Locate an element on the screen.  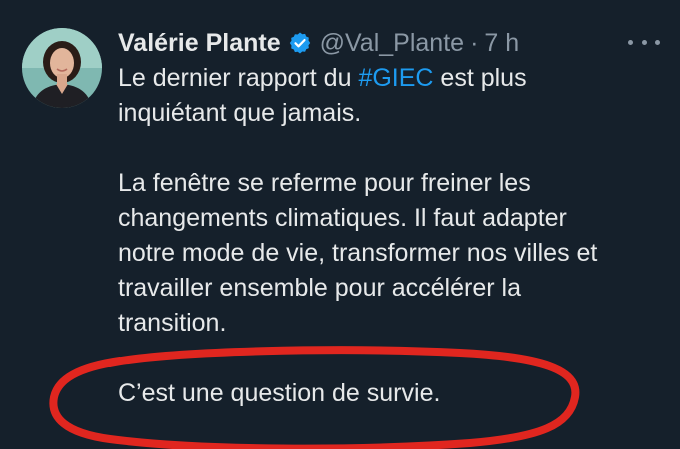
highlighted-line: C’est une question de survie. is located at coordinates (279, 393).